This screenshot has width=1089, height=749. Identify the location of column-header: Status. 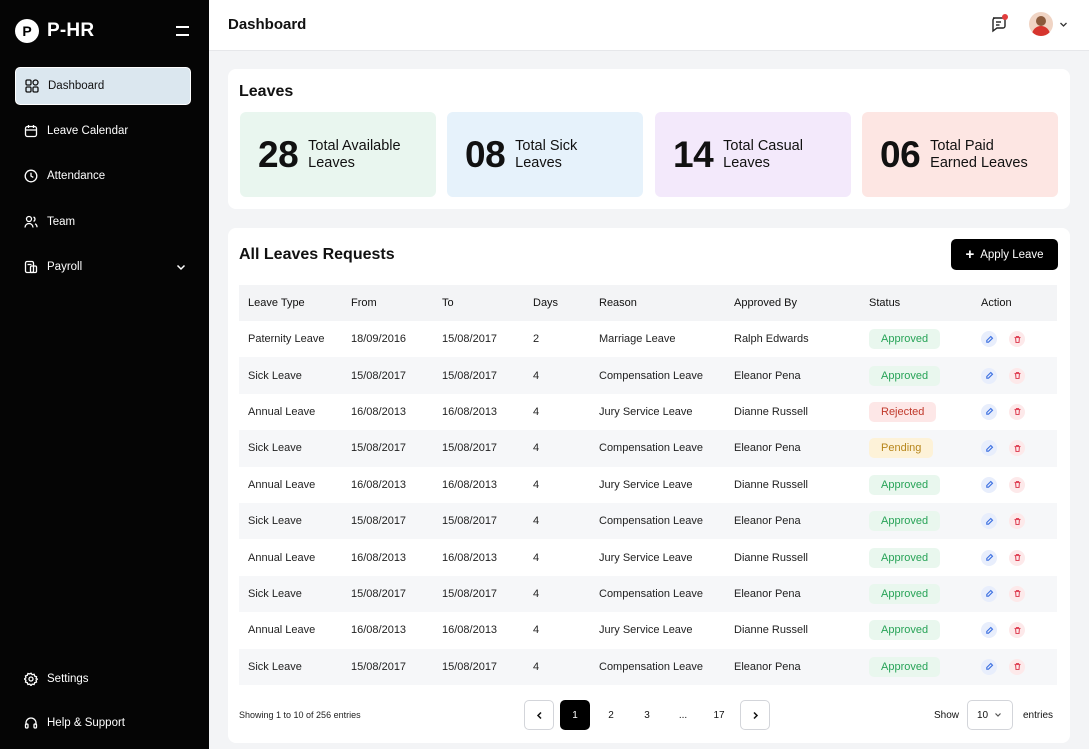
(925, 303).